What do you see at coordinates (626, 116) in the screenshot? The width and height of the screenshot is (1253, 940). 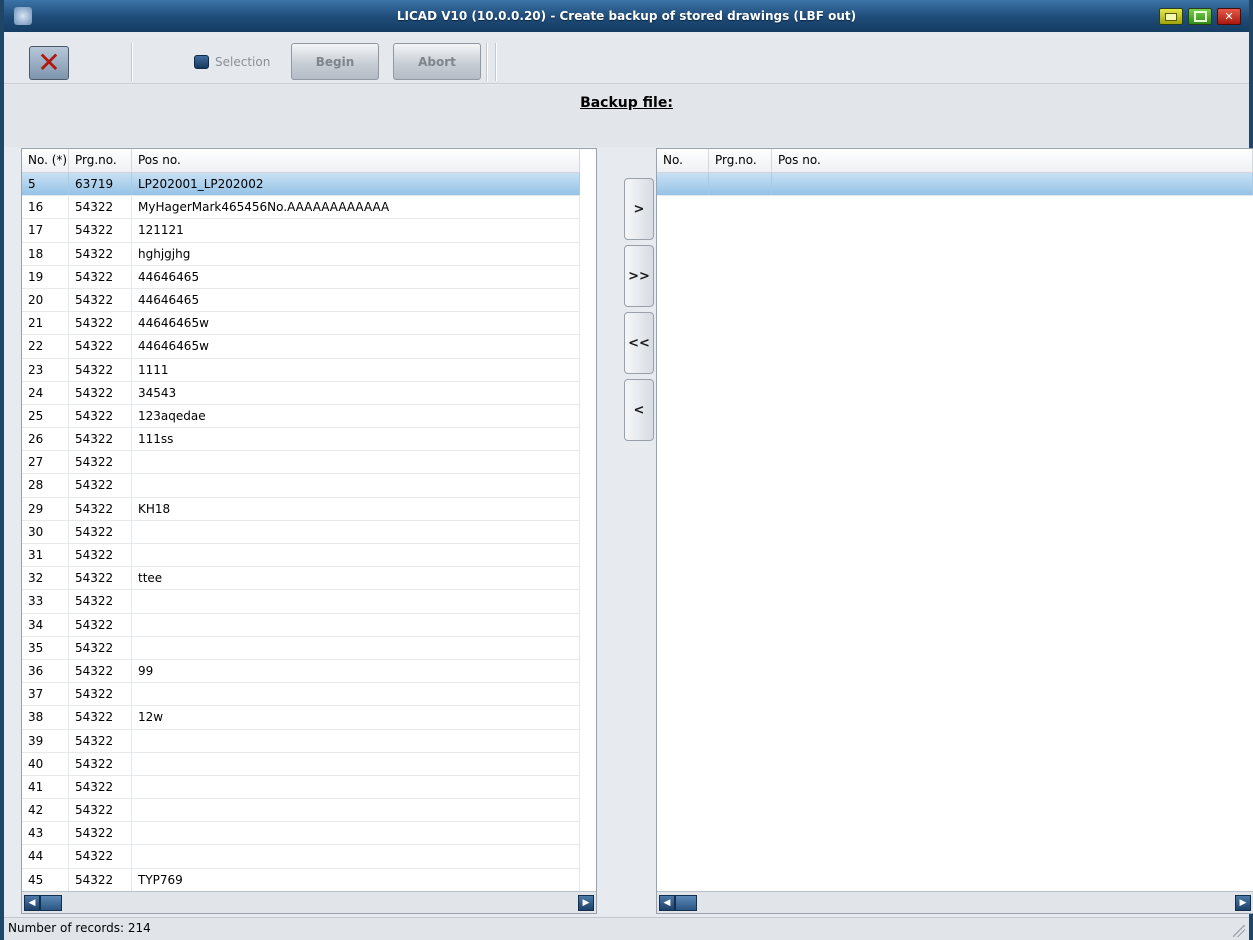 I see `backup-header: Backup file:` at bounding box center [626, 116].